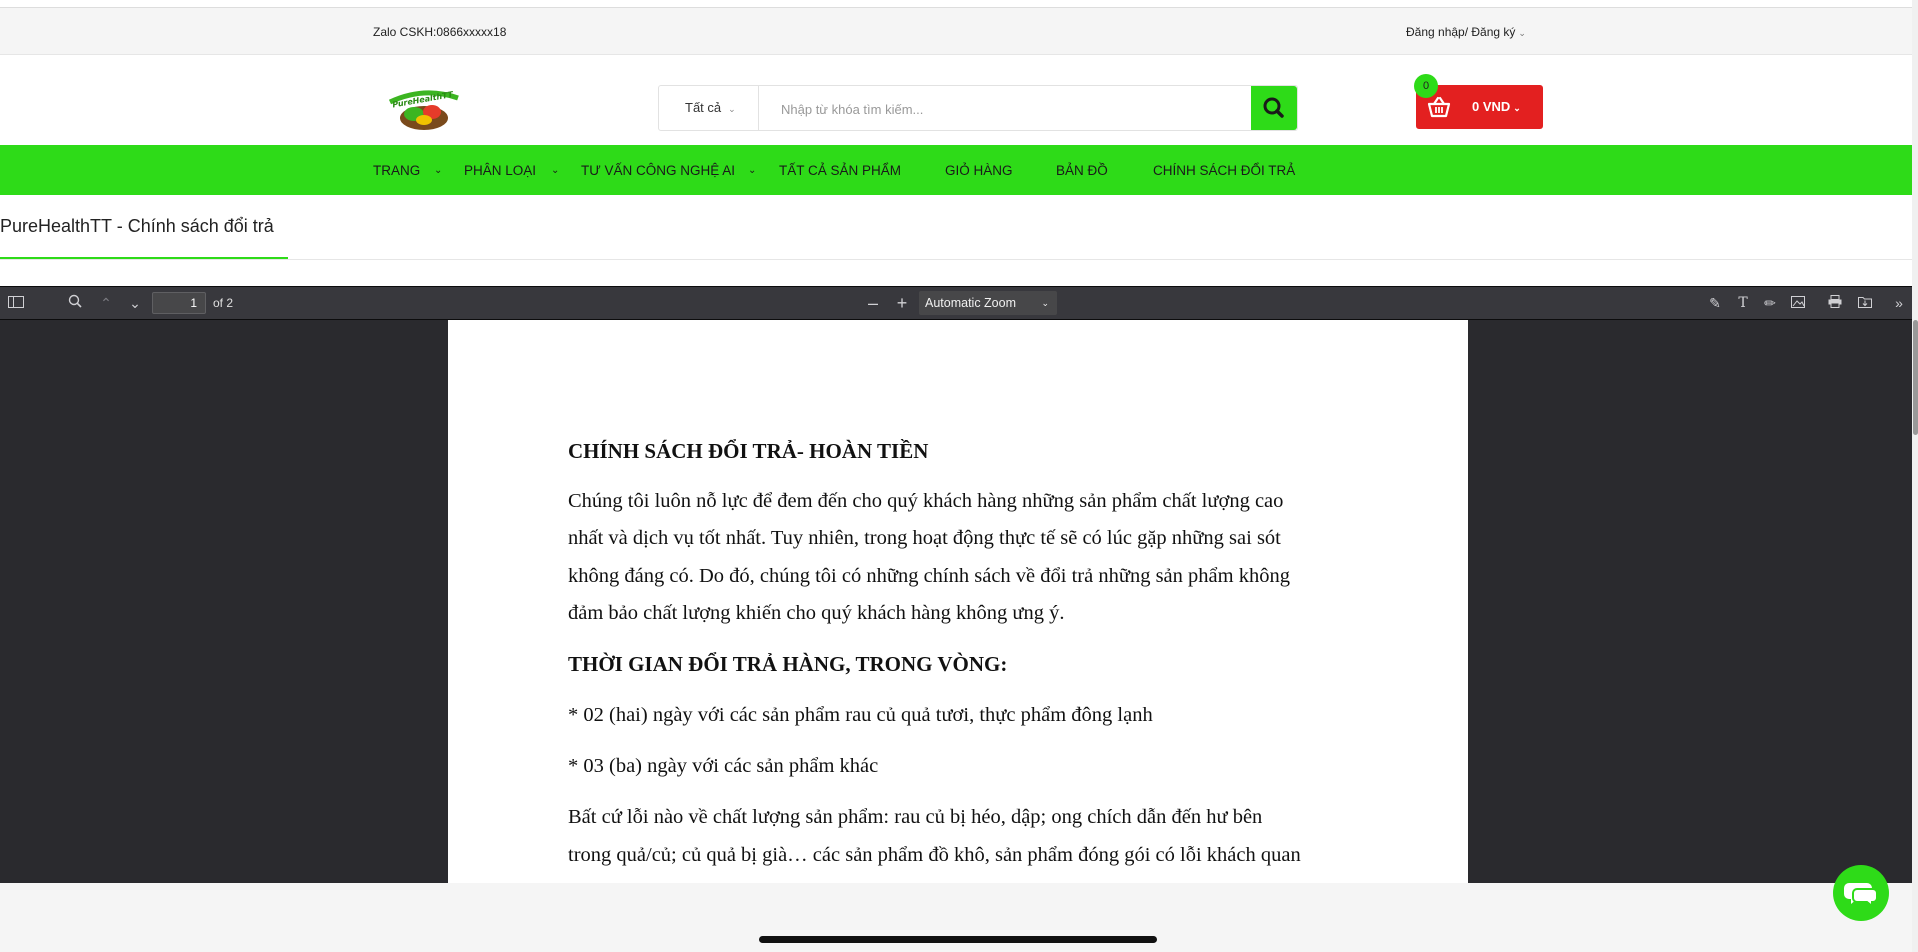 This screenshot has width=1918, height=952. Describe the element at coordinates (873, 303) in the screenshot. I see `zoom-out-icon: –` at that location.